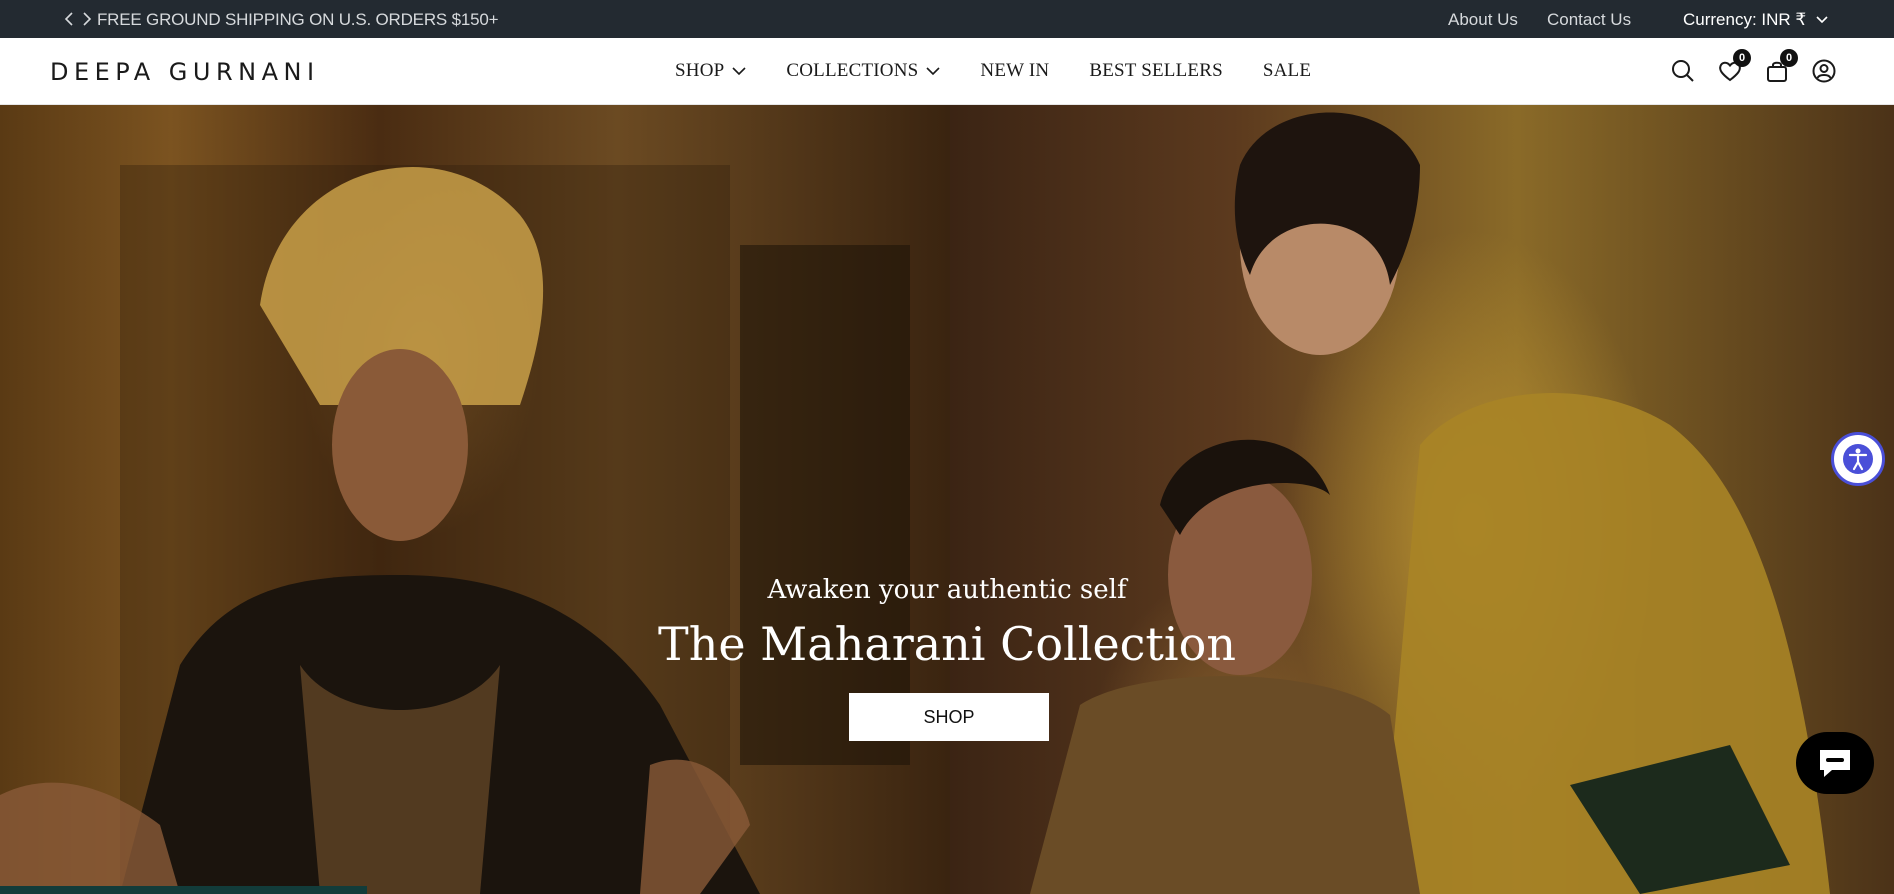 Image resolution: width=1894 pixels, height=894 pixels. I want to click on bottom-strip, so click(183, 890).